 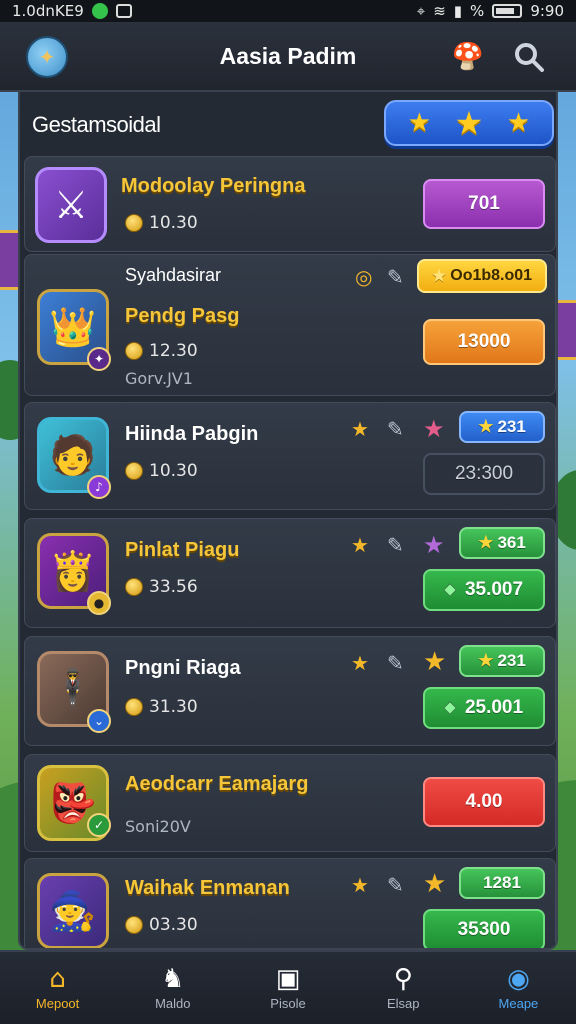 What do you see at coordinates (518, 988) in the screenshot?
I see `tab-map: ◉ Meape` at bounding box center [518, 988].